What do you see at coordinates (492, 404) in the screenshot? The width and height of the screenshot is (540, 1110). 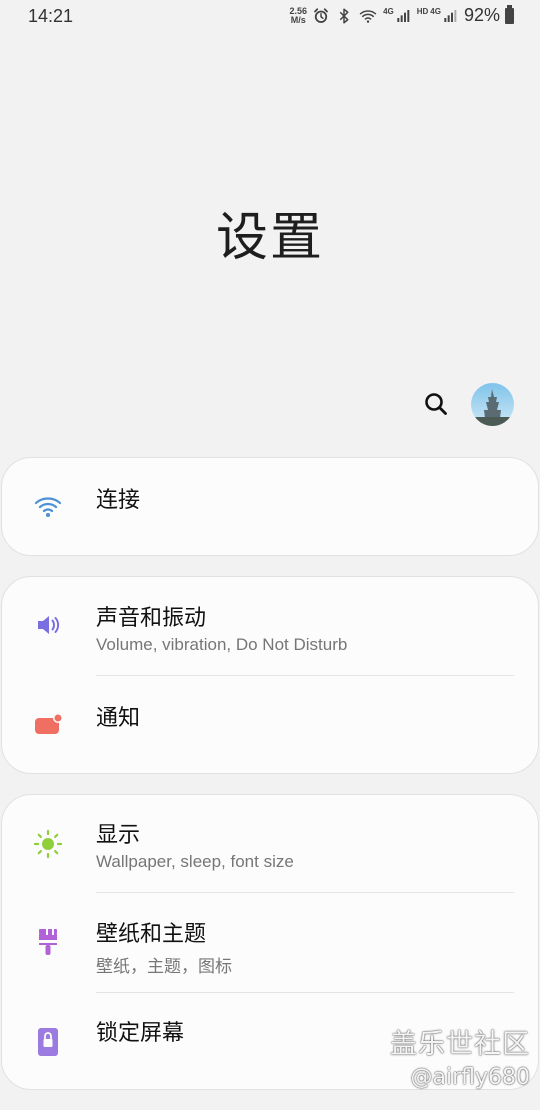 I see `avatar` at bounding box center [492, 404].